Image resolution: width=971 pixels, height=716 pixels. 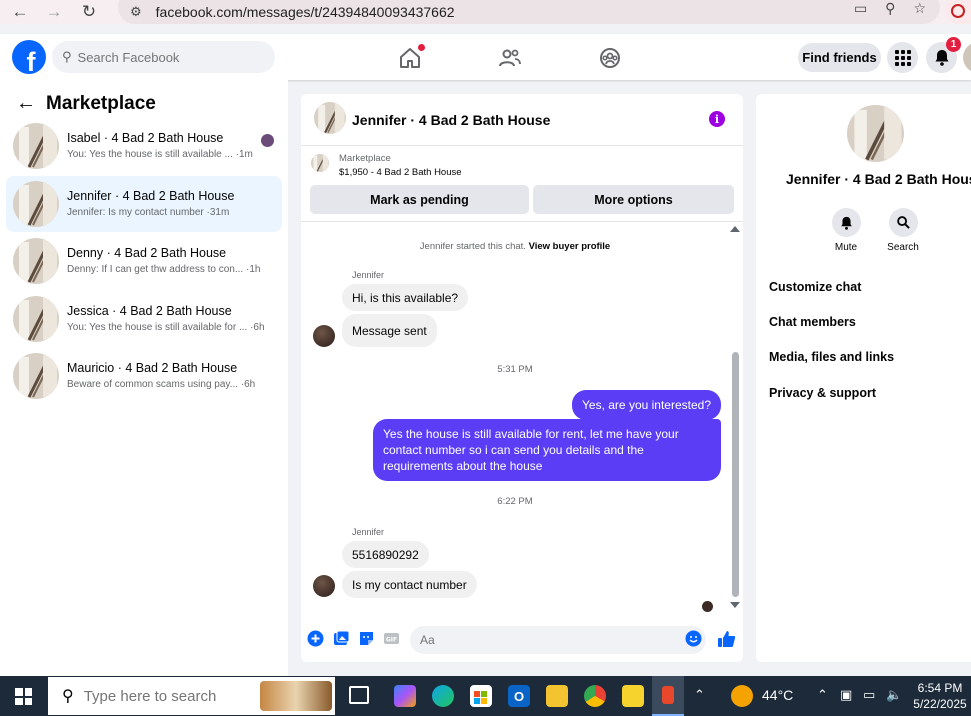 I want to click on friends-icon, so click(x=510, y=58).